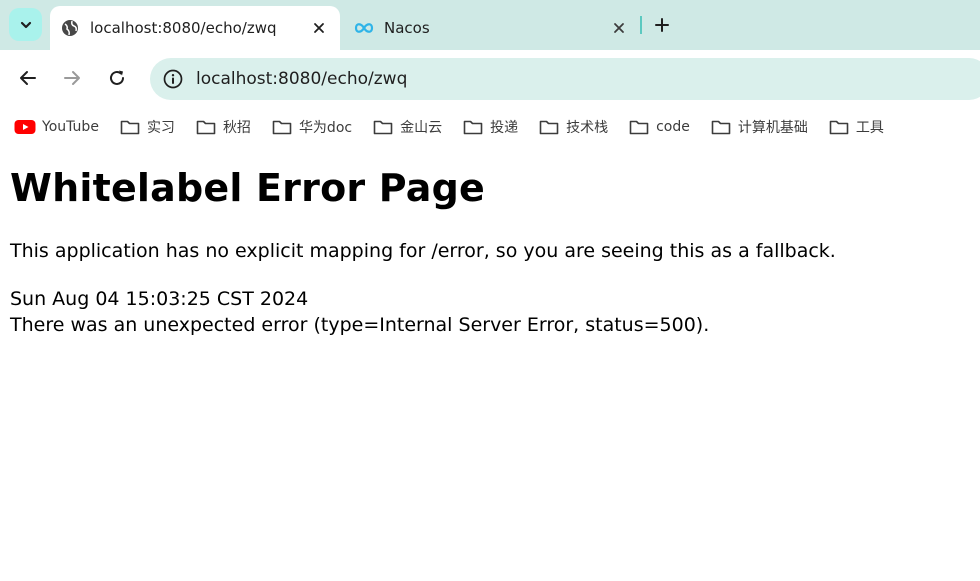 The width and height of the screenshot is (980, 581). I want to click on bookmark-label: 技术栈, so click(587, 128).